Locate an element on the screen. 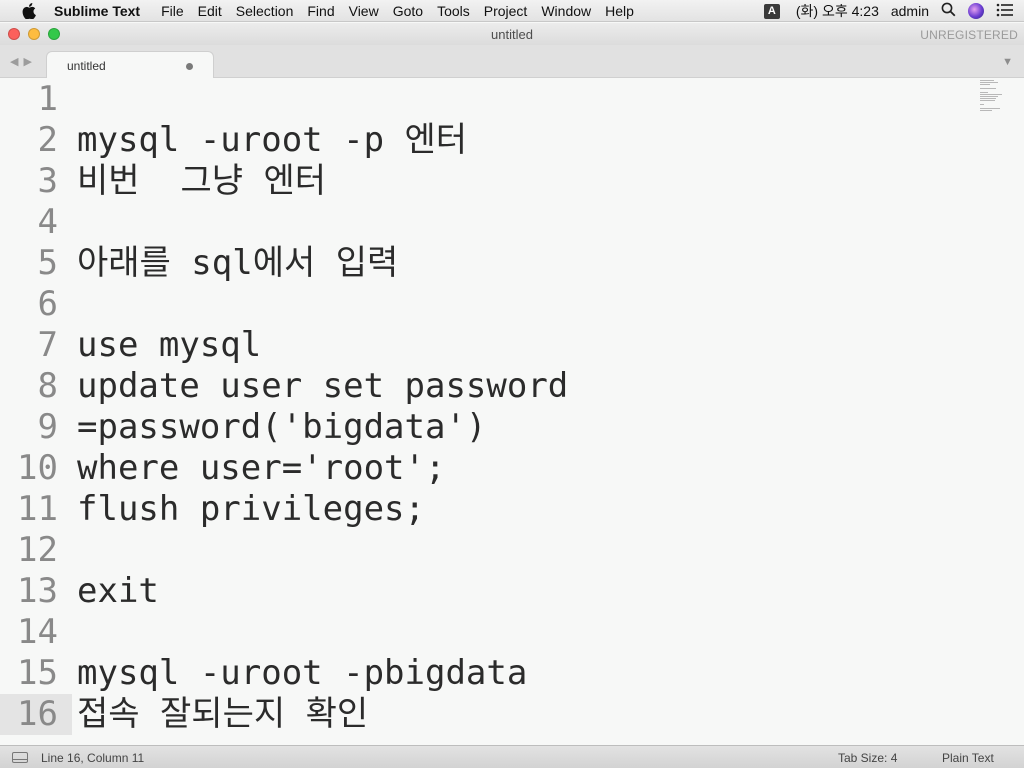 The height and width of the screenshot is (768, 1024). line-number: 8 is located at coordinates (47, 386).